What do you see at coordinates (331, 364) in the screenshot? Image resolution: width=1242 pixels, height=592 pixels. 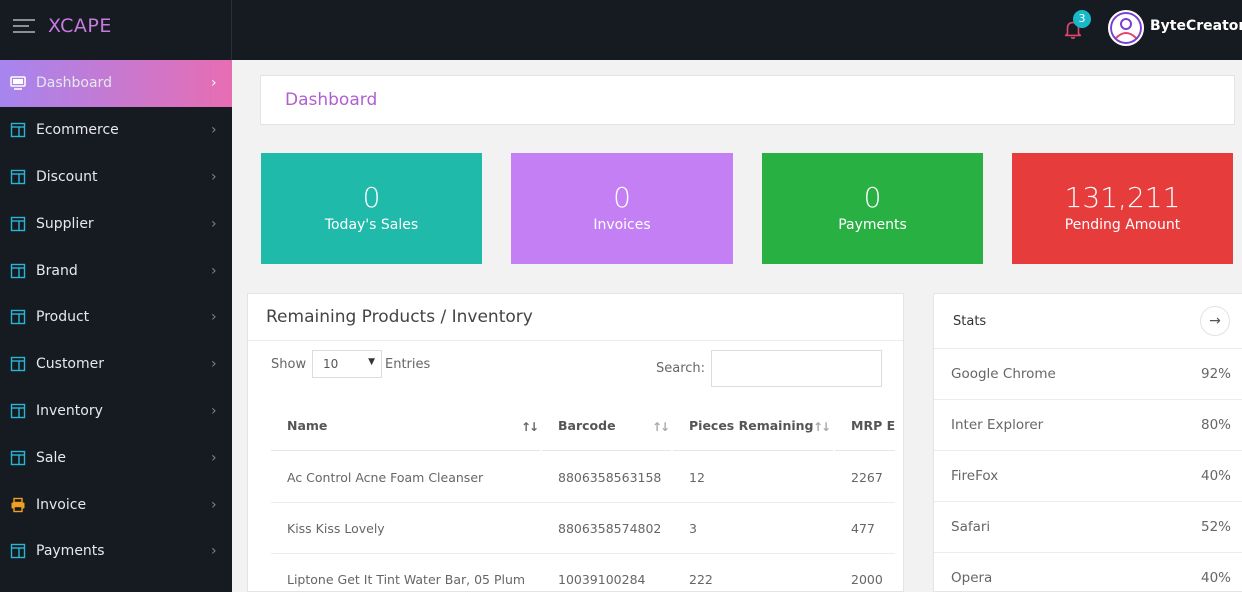 I see `entries-select-value: 10` at bounding box center [331, 364].